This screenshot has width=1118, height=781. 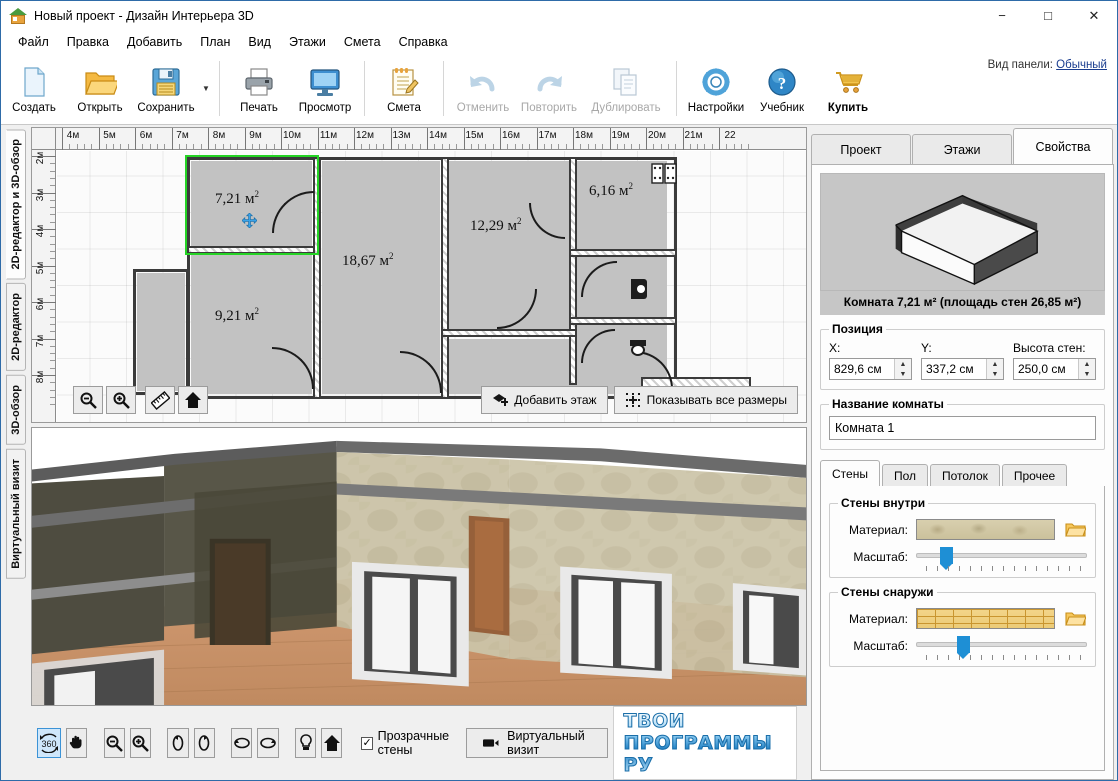 What do you see at coordinates (850, 473) in the screenshot?
I see `tab-walls: Стены` at bounding box center [850, 473].